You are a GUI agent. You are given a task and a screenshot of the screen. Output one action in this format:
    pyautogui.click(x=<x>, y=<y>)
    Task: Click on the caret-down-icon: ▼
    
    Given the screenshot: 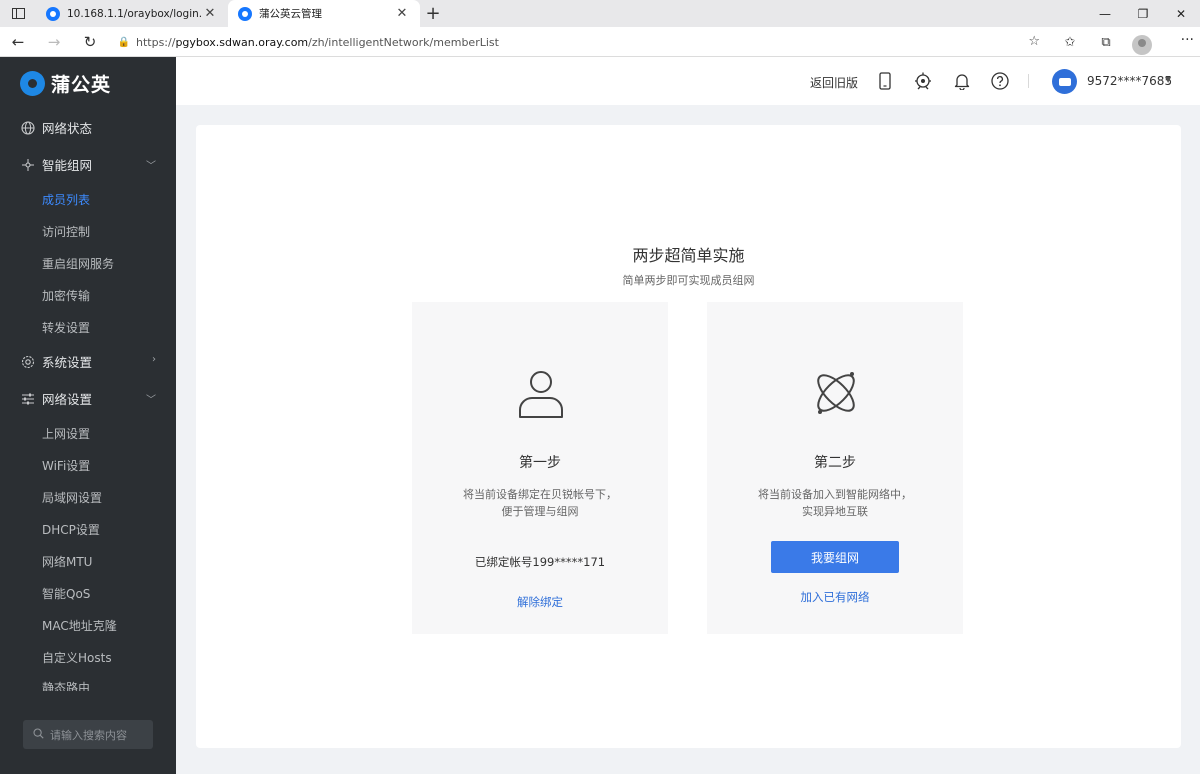 What is the action you would take?
    pyautogui.click(x=1168, y=79)
    